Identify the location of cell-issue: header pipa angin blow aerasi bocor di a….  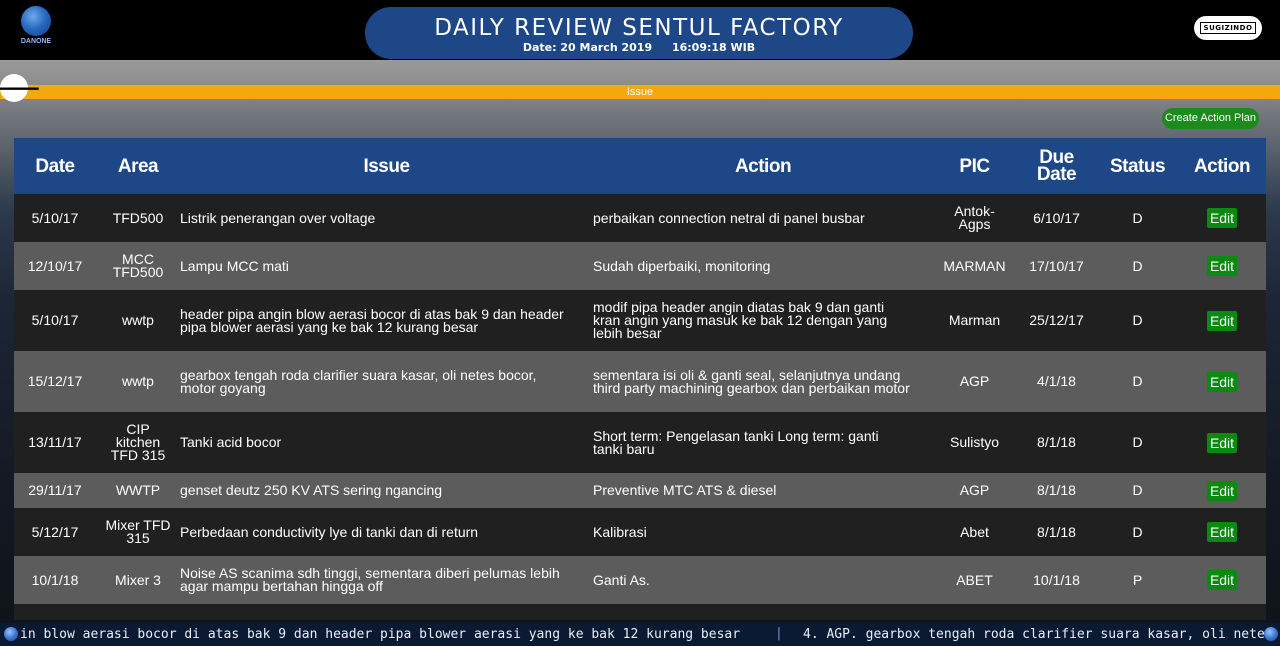
(386, 320).